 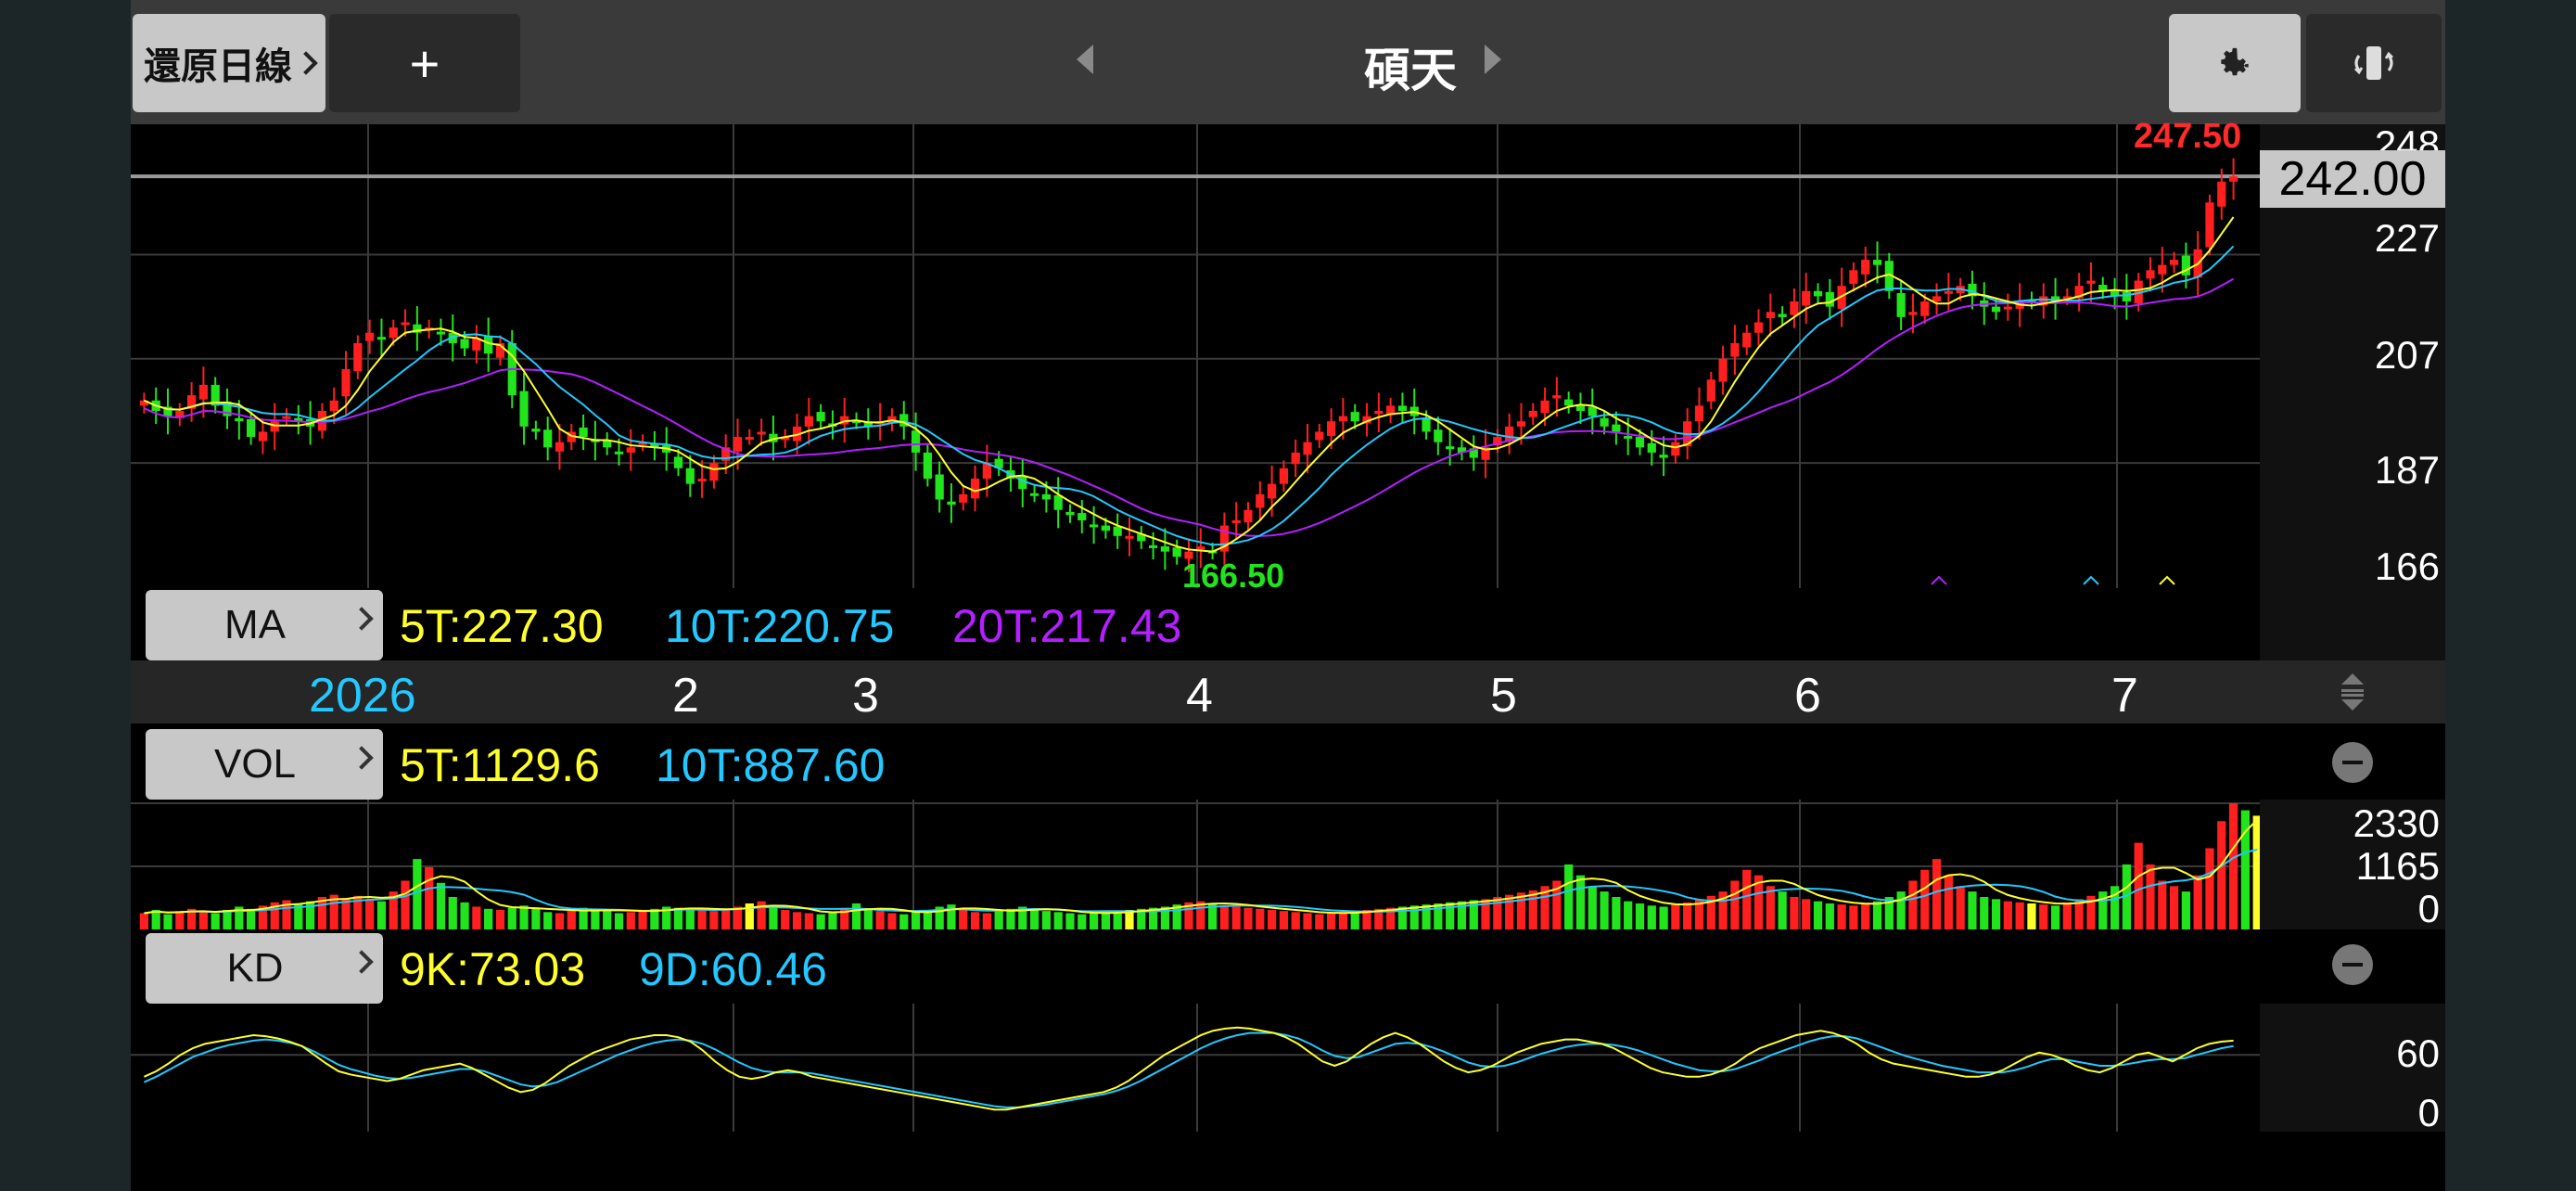 I want to click on remove-kd-panel-icon, so click(x=2352, y=964).